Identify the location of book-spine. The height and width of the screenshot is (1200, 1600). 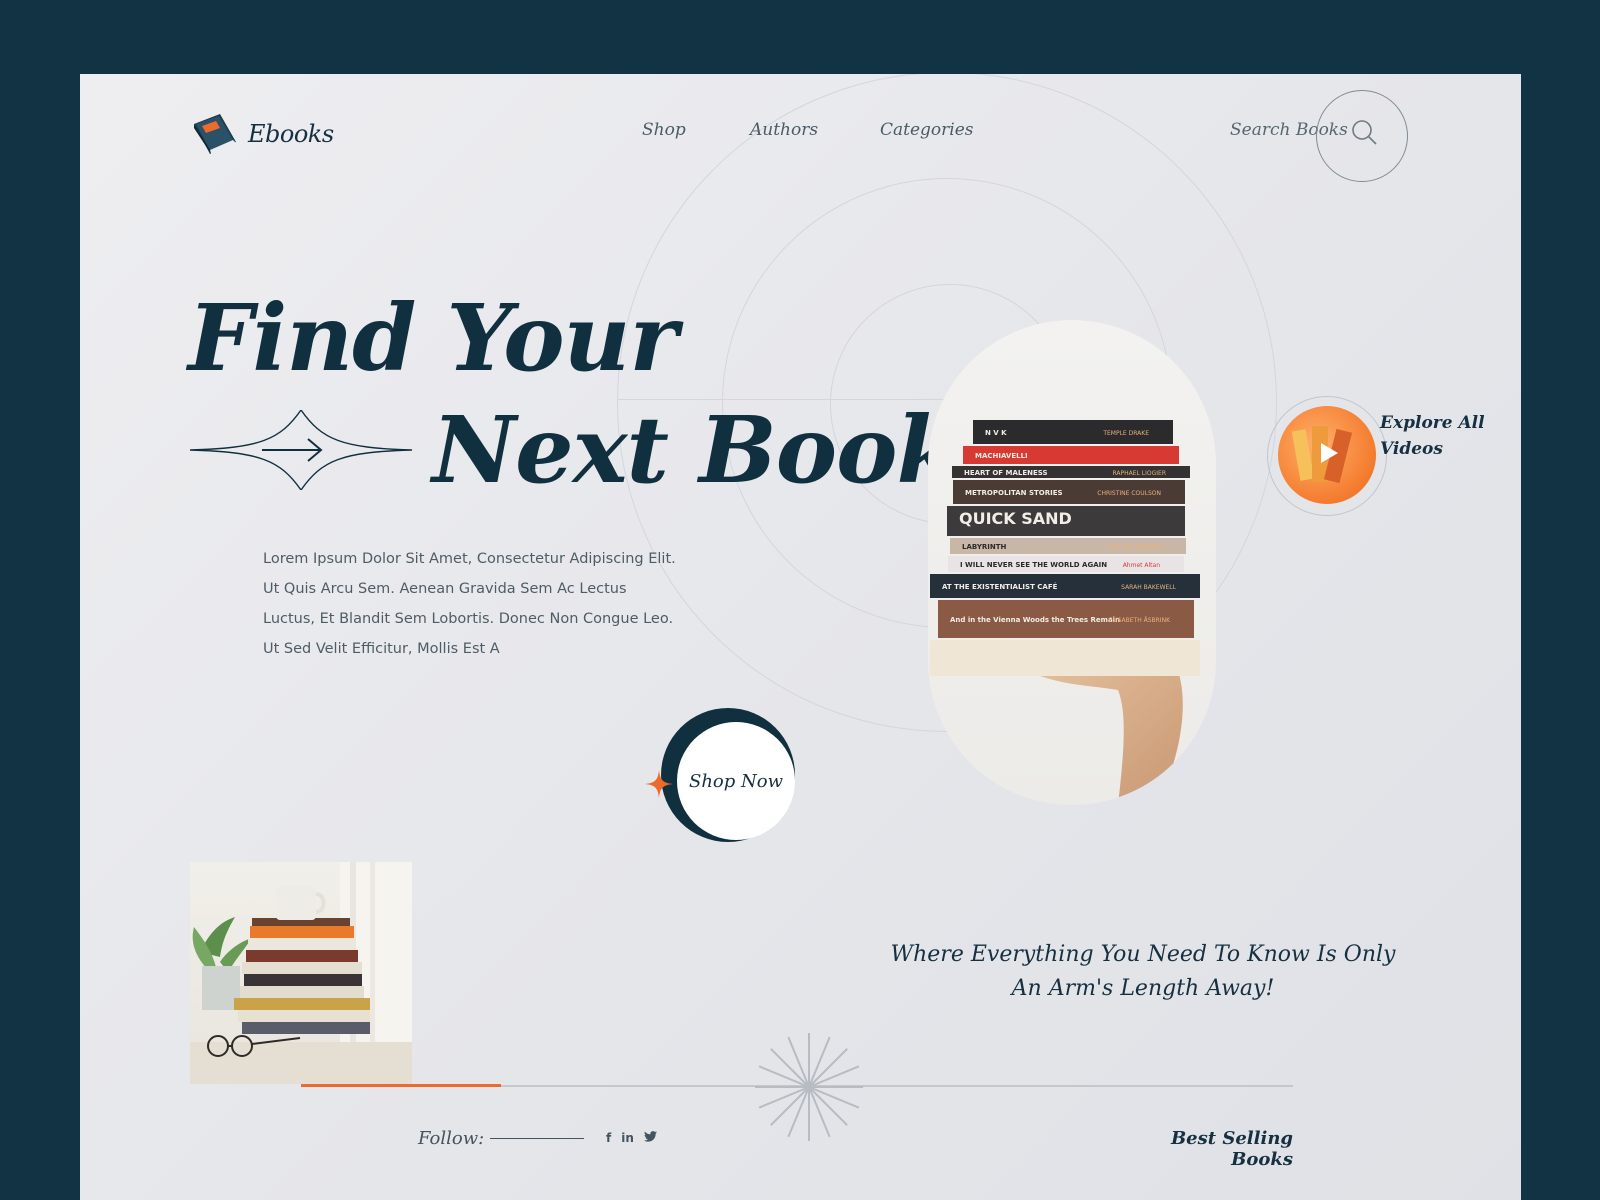
(1065, 658).